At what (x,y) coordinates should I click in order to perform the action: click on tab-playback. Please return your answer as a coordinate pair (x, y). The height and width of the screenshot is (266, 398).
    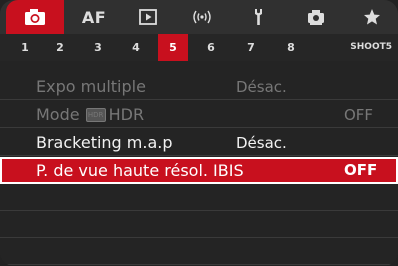
    Looking at the image, I should click on (148, 17).